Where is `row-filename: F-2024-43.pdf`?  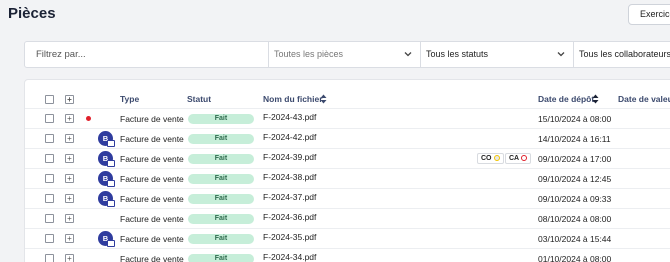 row-filename: F-2024-43.pdf is located at coordinates (289, 117).